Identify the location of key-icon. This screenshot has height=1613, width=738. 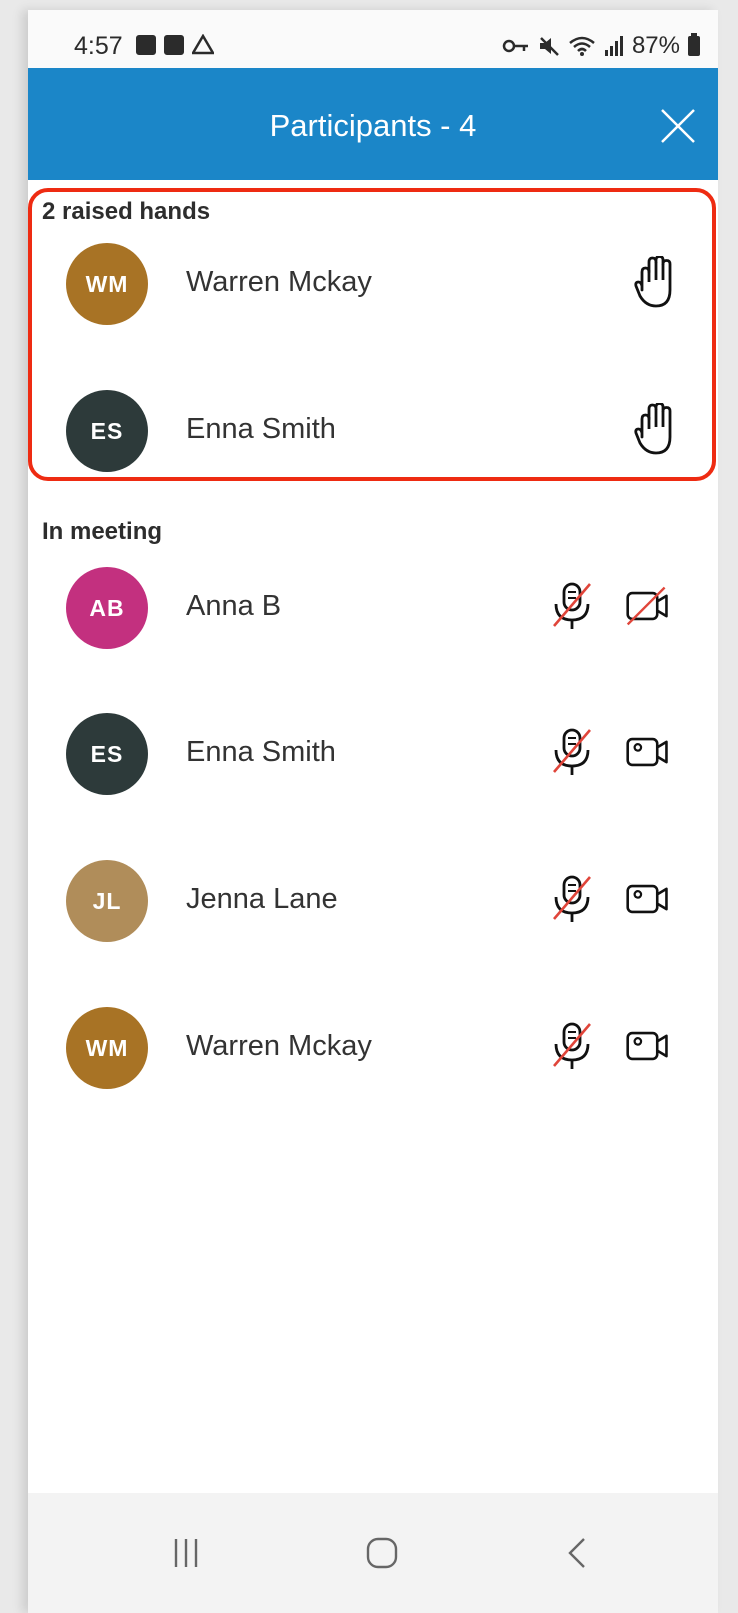
(515, 46).